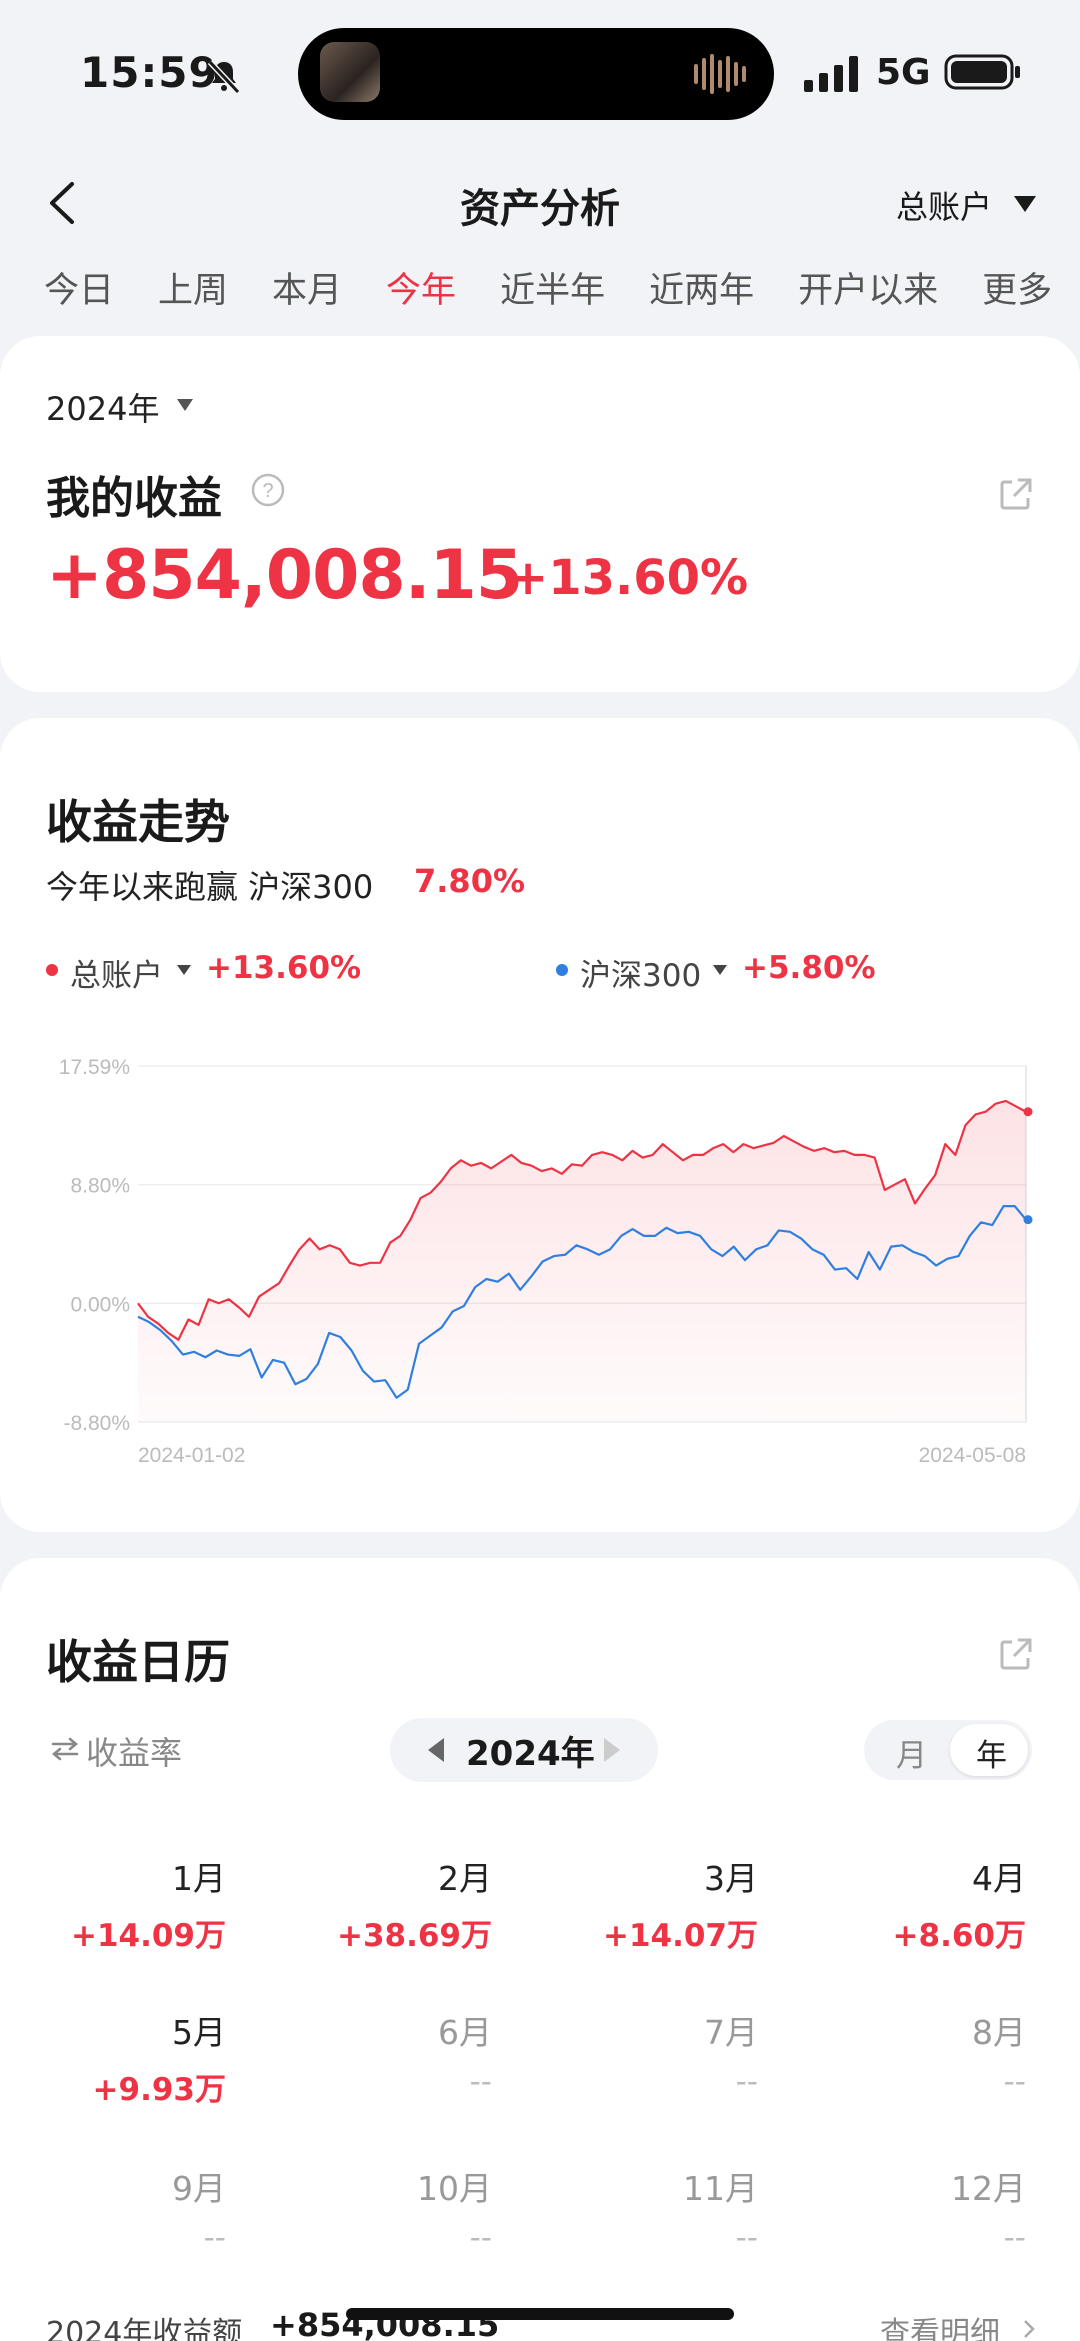  What do you see at coordinates (701, 287) in the screenshot?
I see `tab-5: 近两年` at bounding box center [701, 287].